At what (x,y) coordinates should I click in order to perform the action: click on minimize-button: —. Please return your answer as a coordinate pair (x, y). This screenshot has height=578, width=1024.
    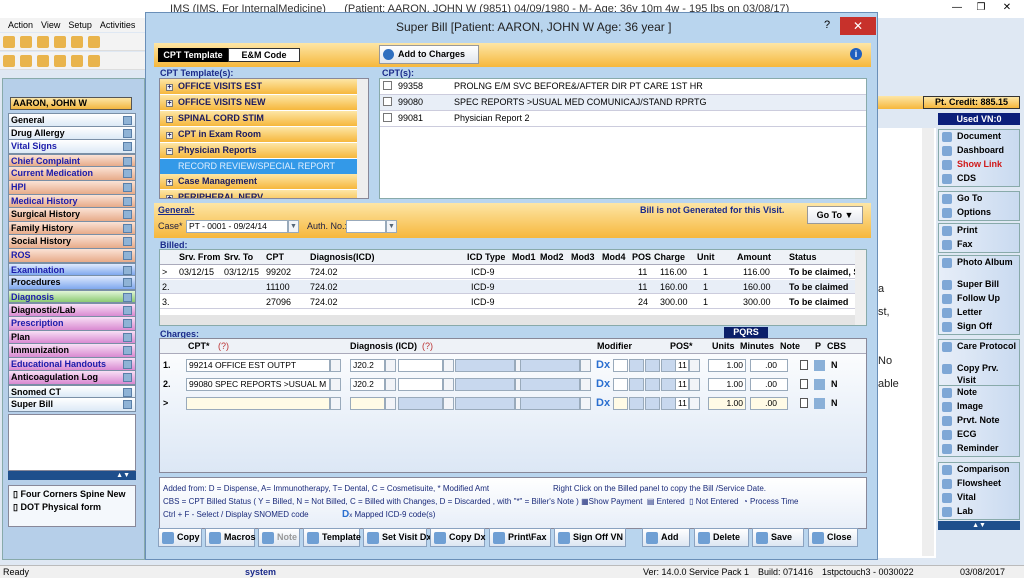
    Looking at the image, I should click on (957, 8).